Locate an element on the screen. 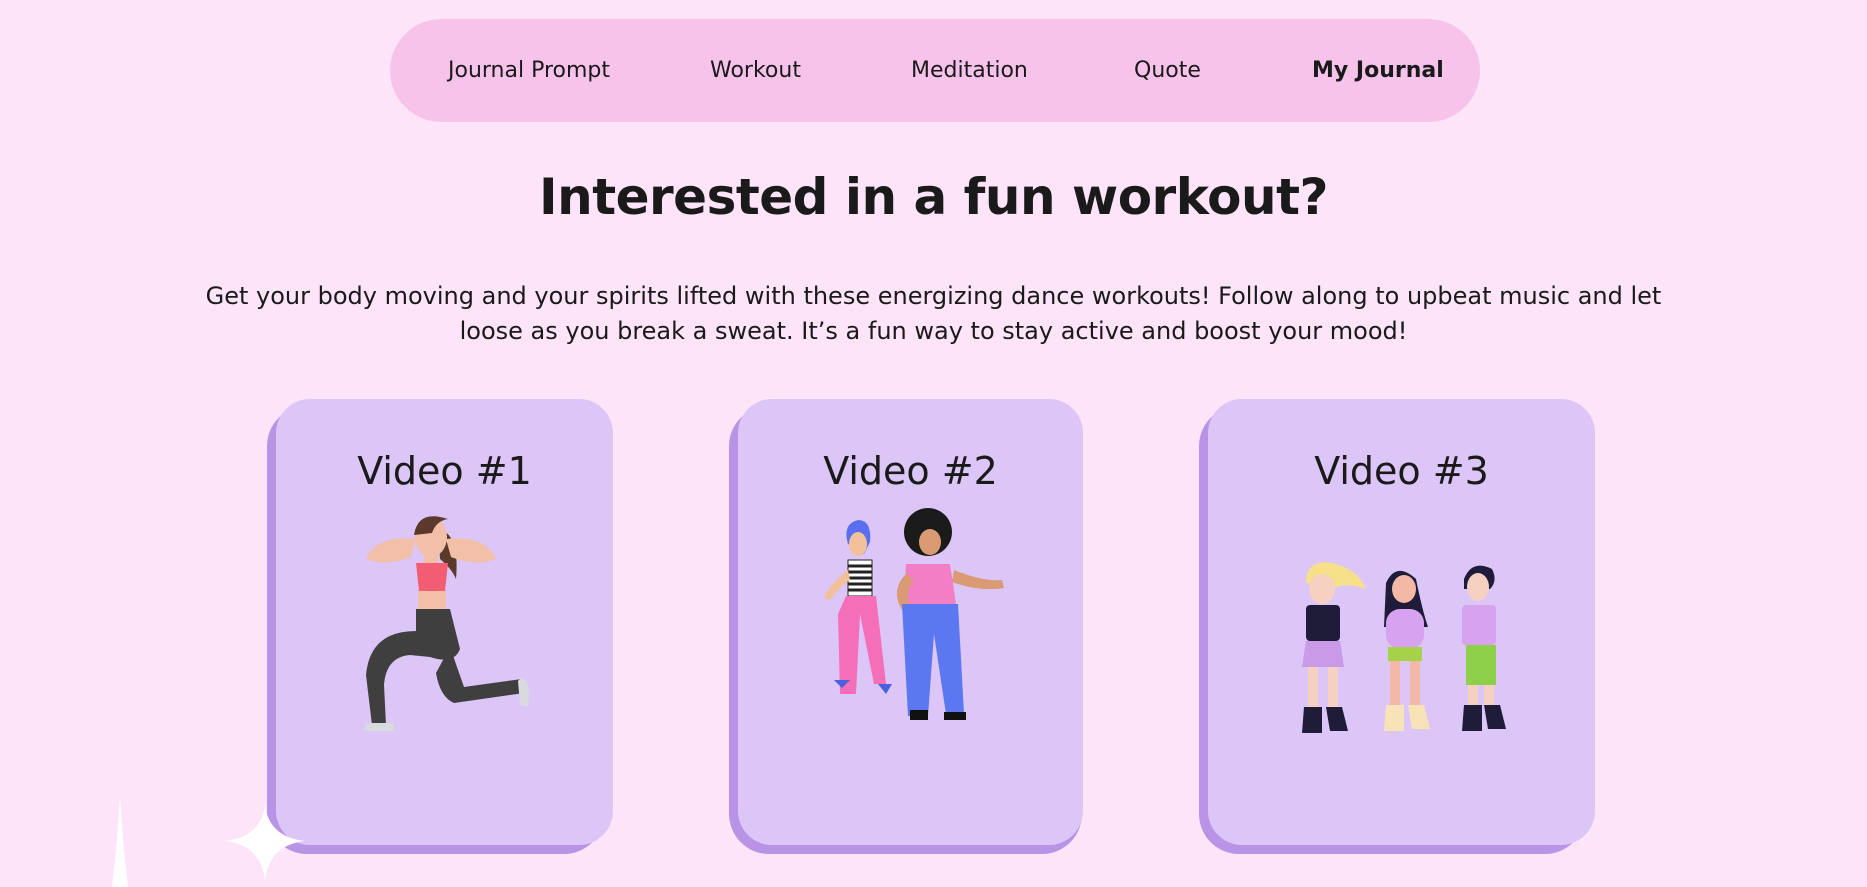  three-dancers-illustration is located at coordinates (1404, 647).